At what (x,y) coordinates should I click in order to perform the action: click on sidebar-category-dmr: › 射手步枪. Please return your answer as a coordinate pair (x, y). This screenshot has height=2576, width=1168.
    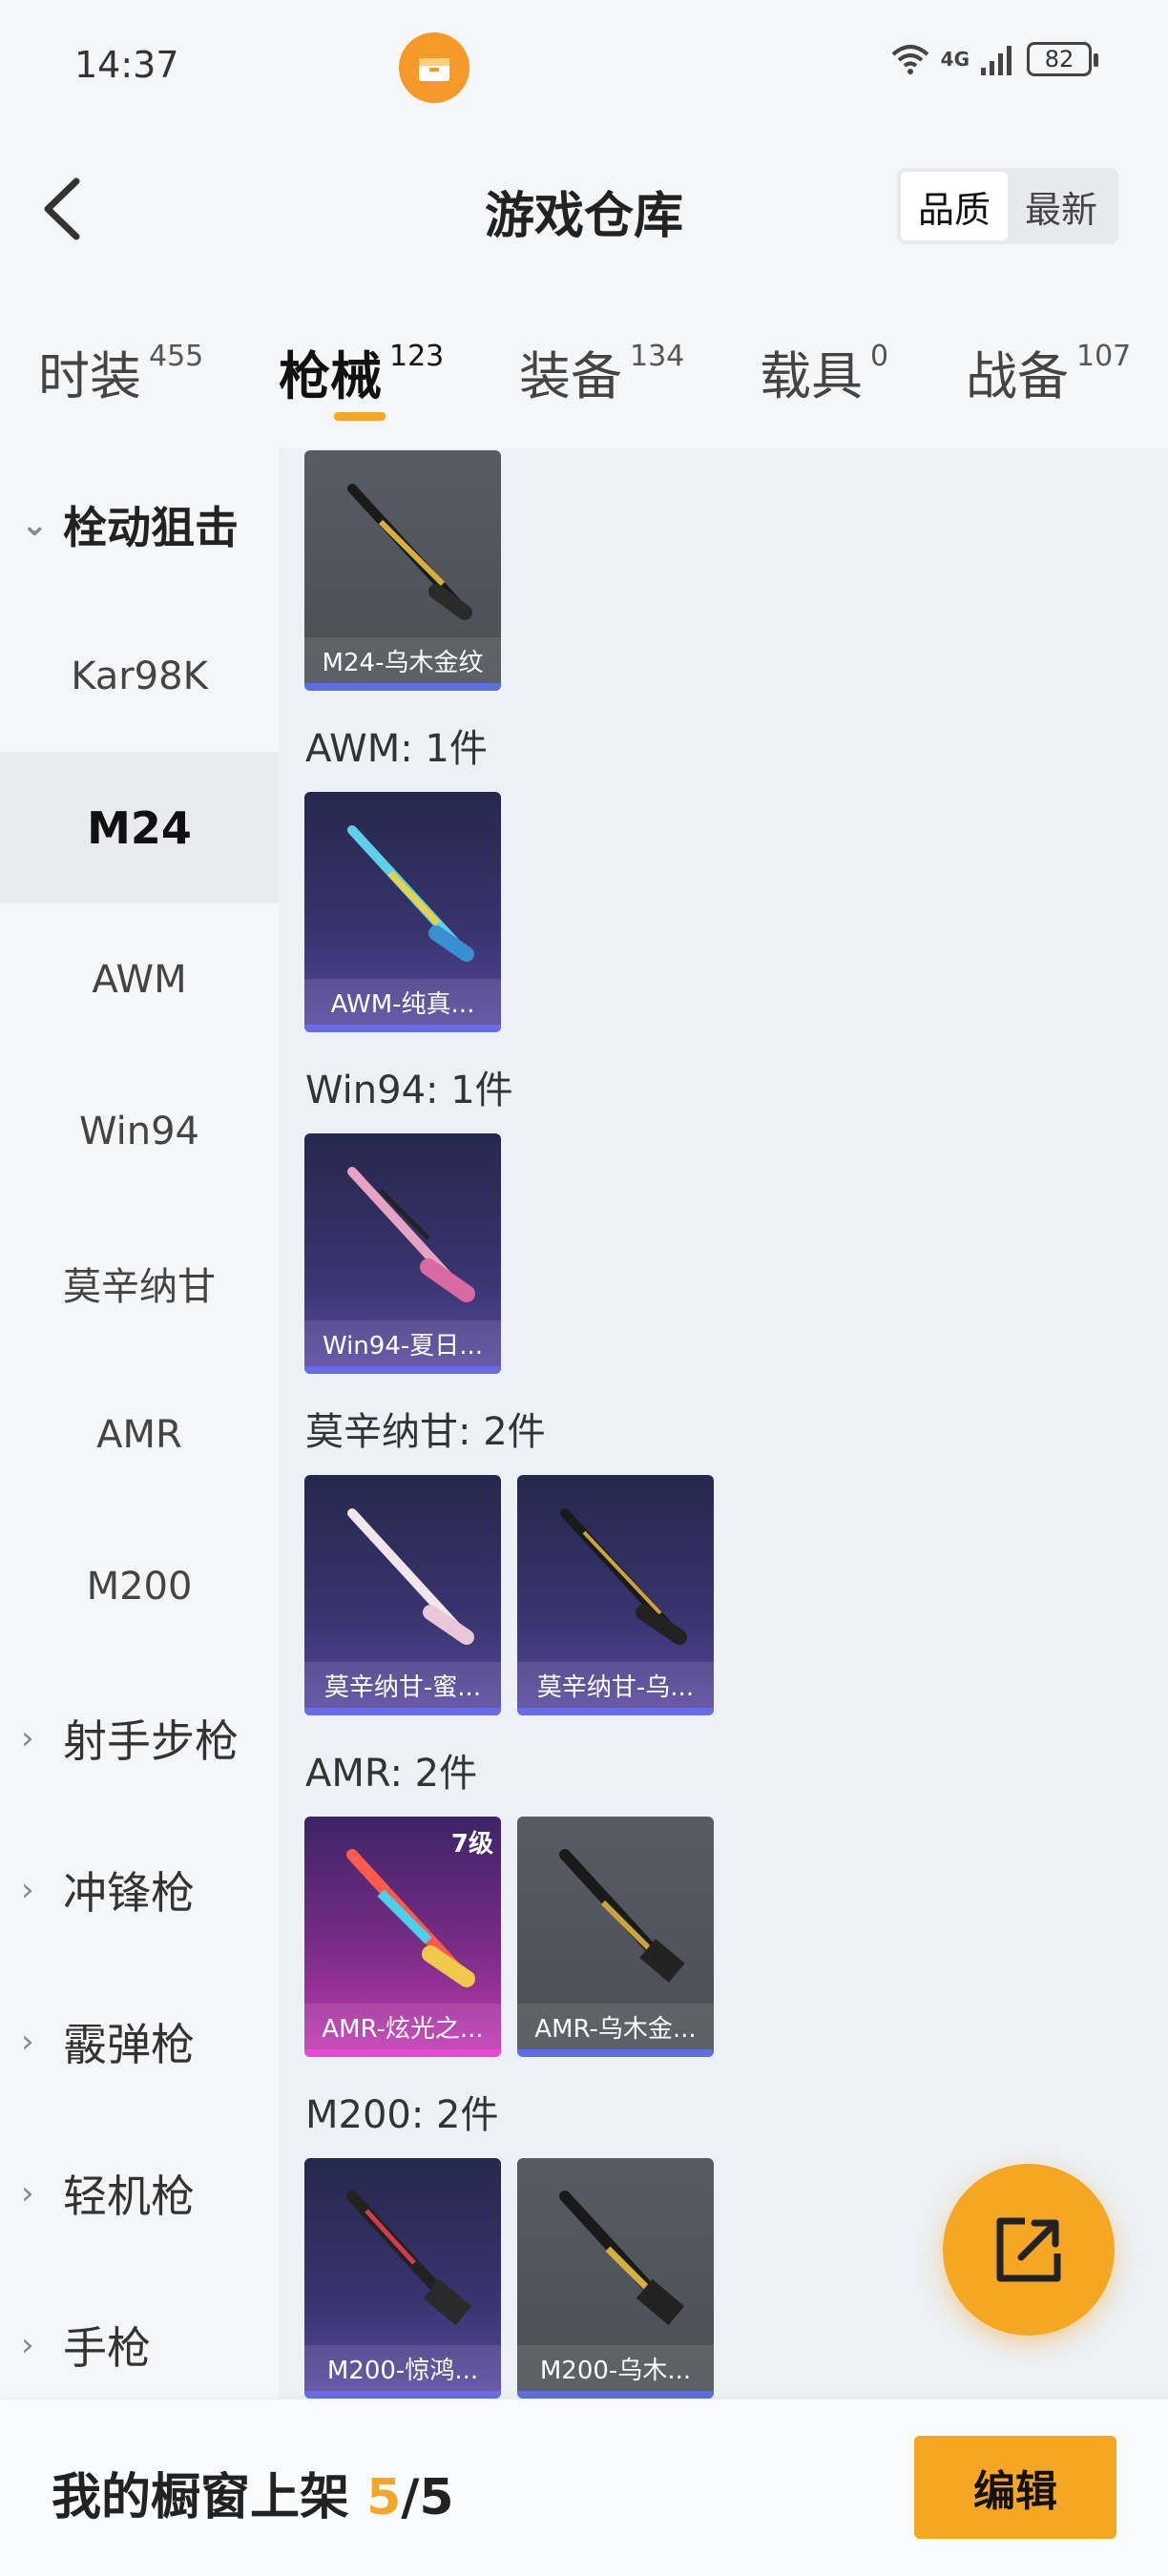
    Looking at the image, I should click on (139, 1738).